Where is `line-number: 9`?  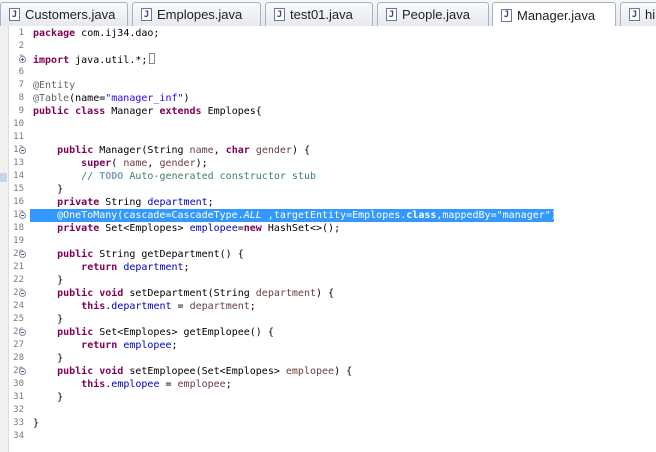
line-number: 9 is located at coordinates (21, 111).